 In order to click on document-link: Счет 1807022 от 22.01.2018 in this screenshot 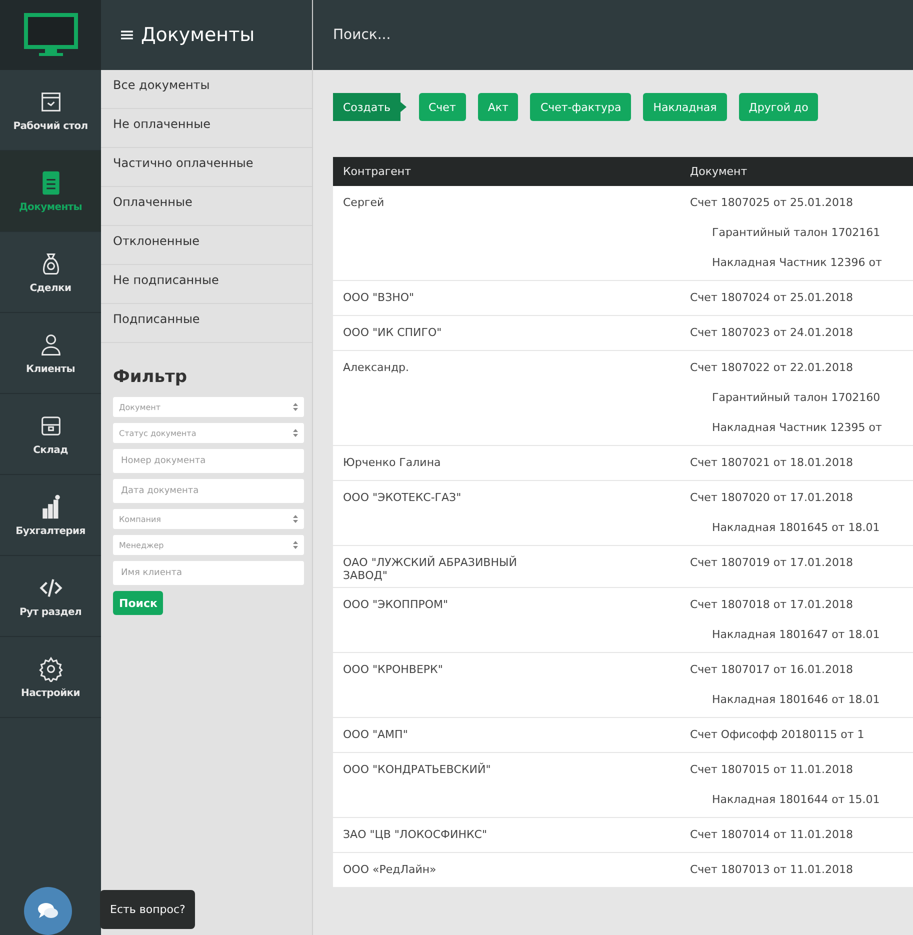, I will do `click(796, 368)`.